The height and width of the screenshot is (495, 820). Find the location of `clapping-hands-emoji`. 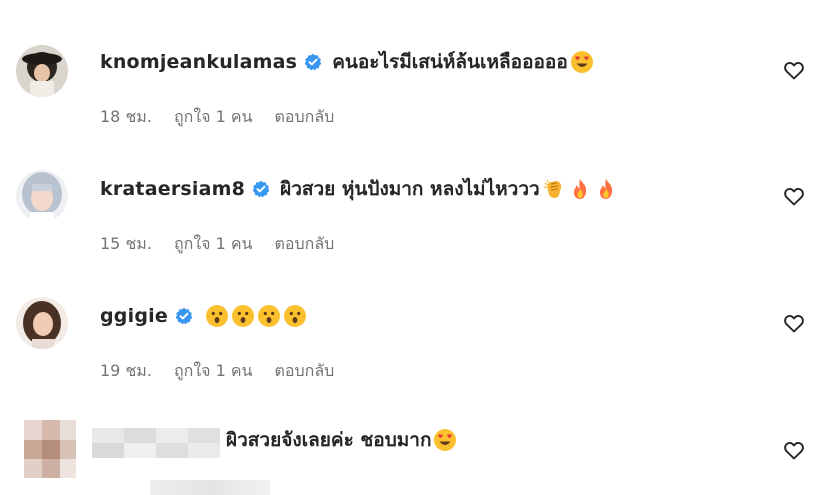

clapping-hands-emoji is located at coordinates (554, 189).